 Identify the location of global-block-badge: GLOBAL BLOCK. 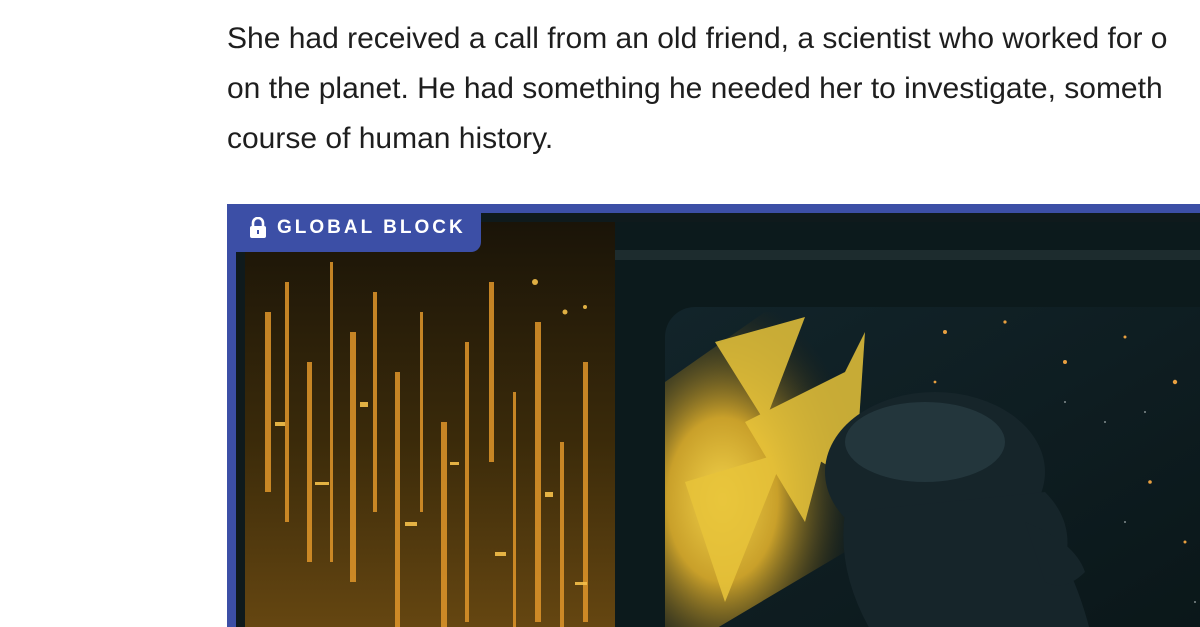
(354, 228).